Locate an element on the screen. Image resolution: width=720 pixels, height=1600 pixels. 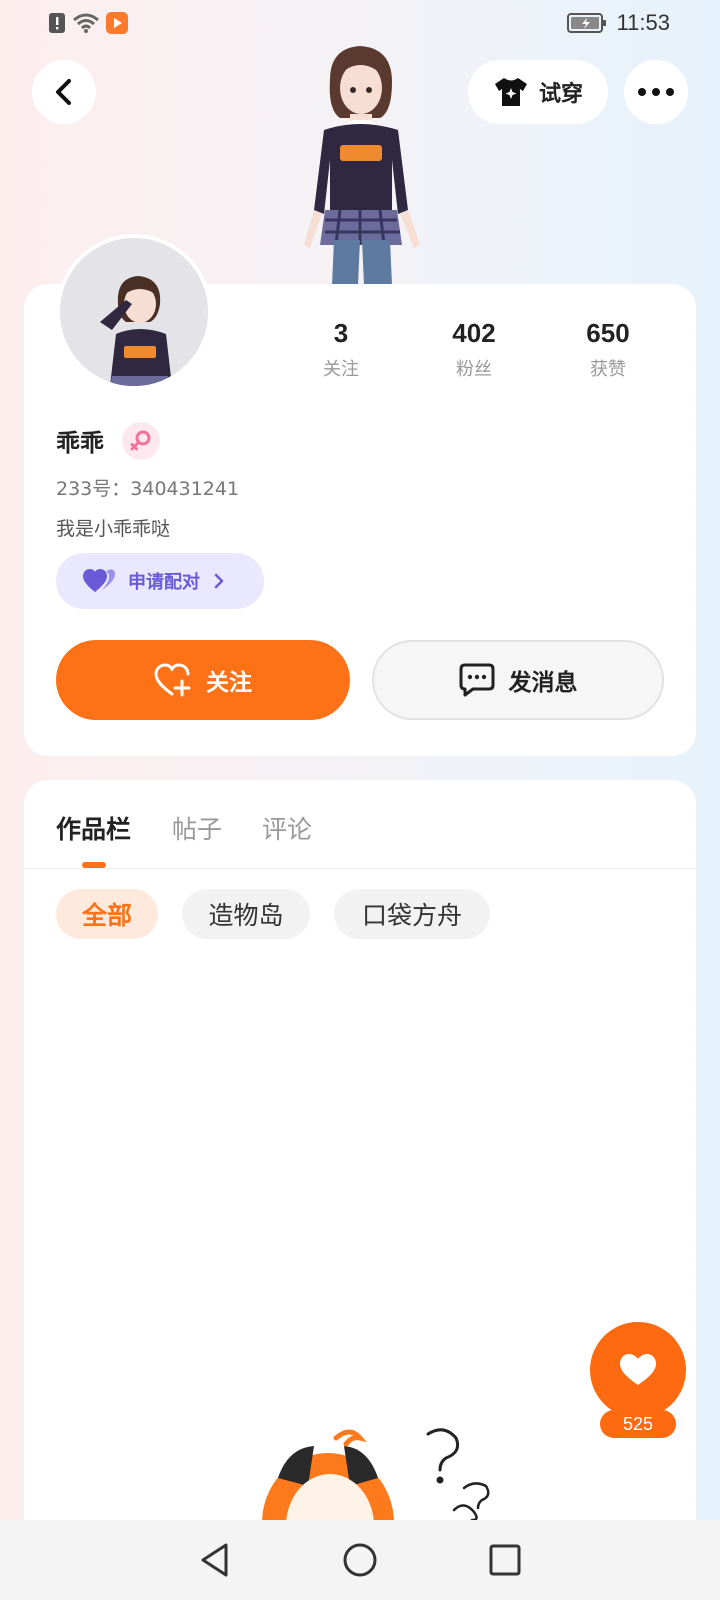
try-on-button: 试穿 is located at coordinates (538, 92).